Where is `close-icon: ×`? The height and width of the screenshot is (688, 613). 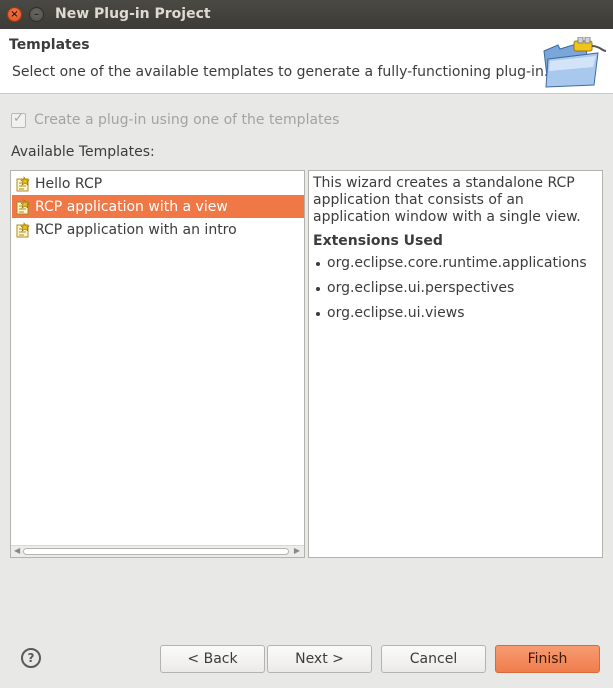
close-icon: × is located at coordinates (14, 14).